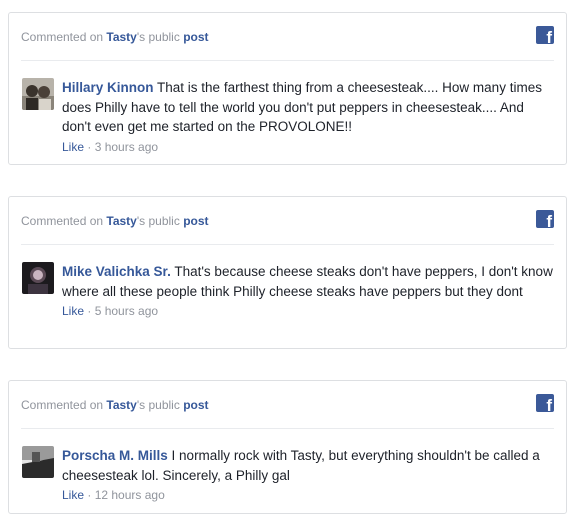  Describe the element at coordinates (108, 87) in the screenshot. I see `comment-author: Hillary Kinnon` at that location.